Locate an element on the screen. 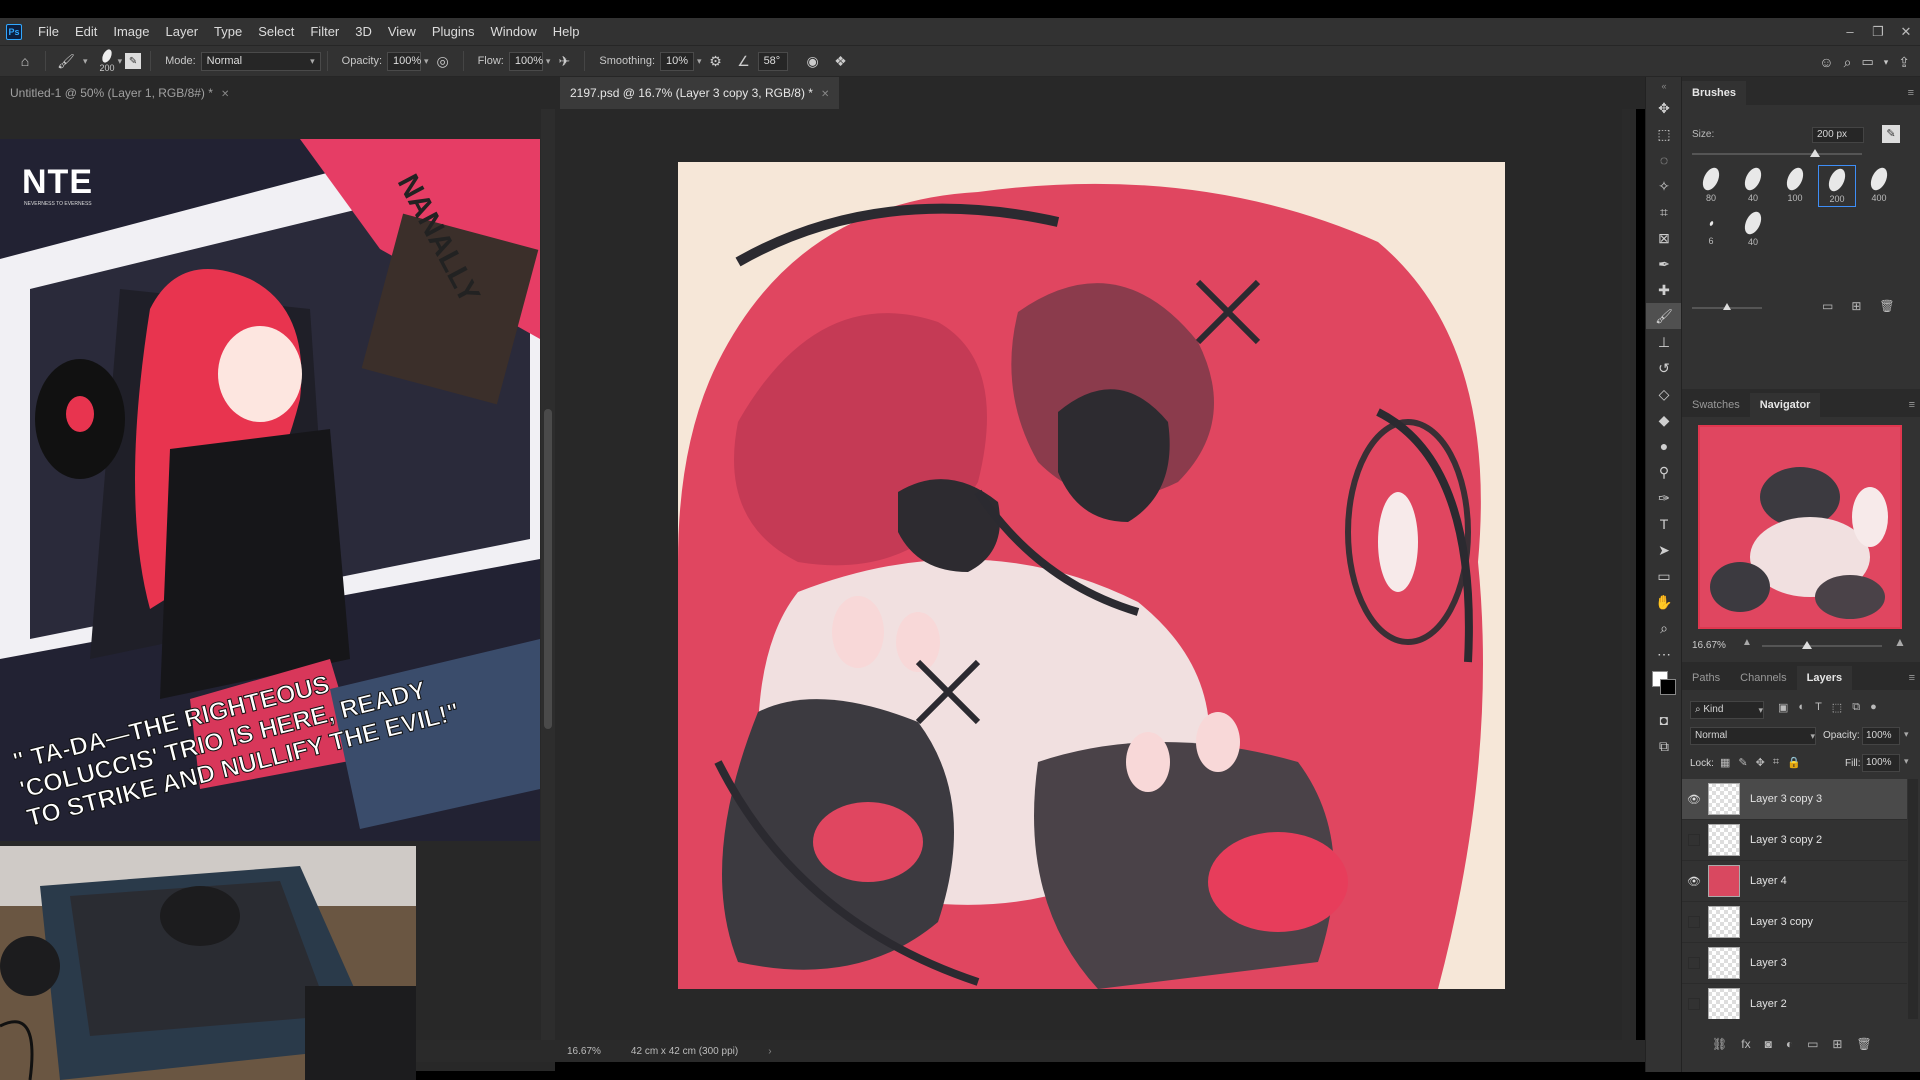 Image resolution: width=1920 pixels, height=1080 pixels. menu-help: Help is located at coordinates (566, 31).